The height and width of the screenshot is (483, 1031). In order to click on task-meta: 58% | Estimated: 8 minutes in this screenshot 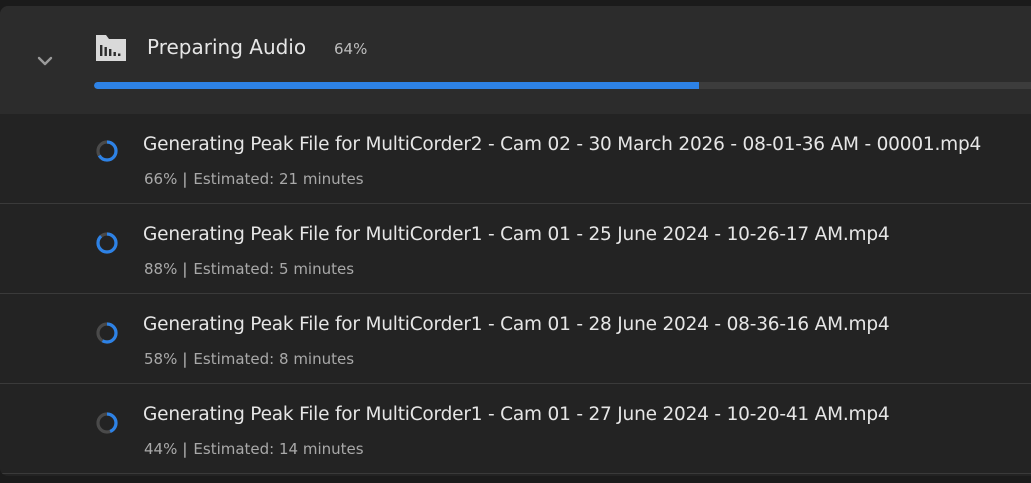, I will do `click(249, 359)`.